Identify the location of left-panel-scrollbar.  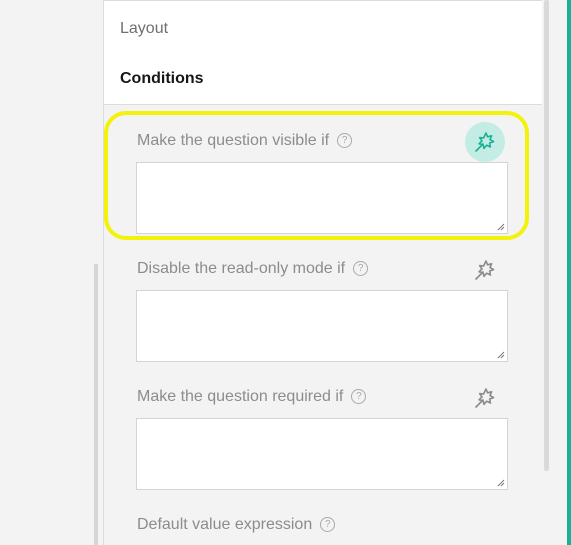
(96, 404).